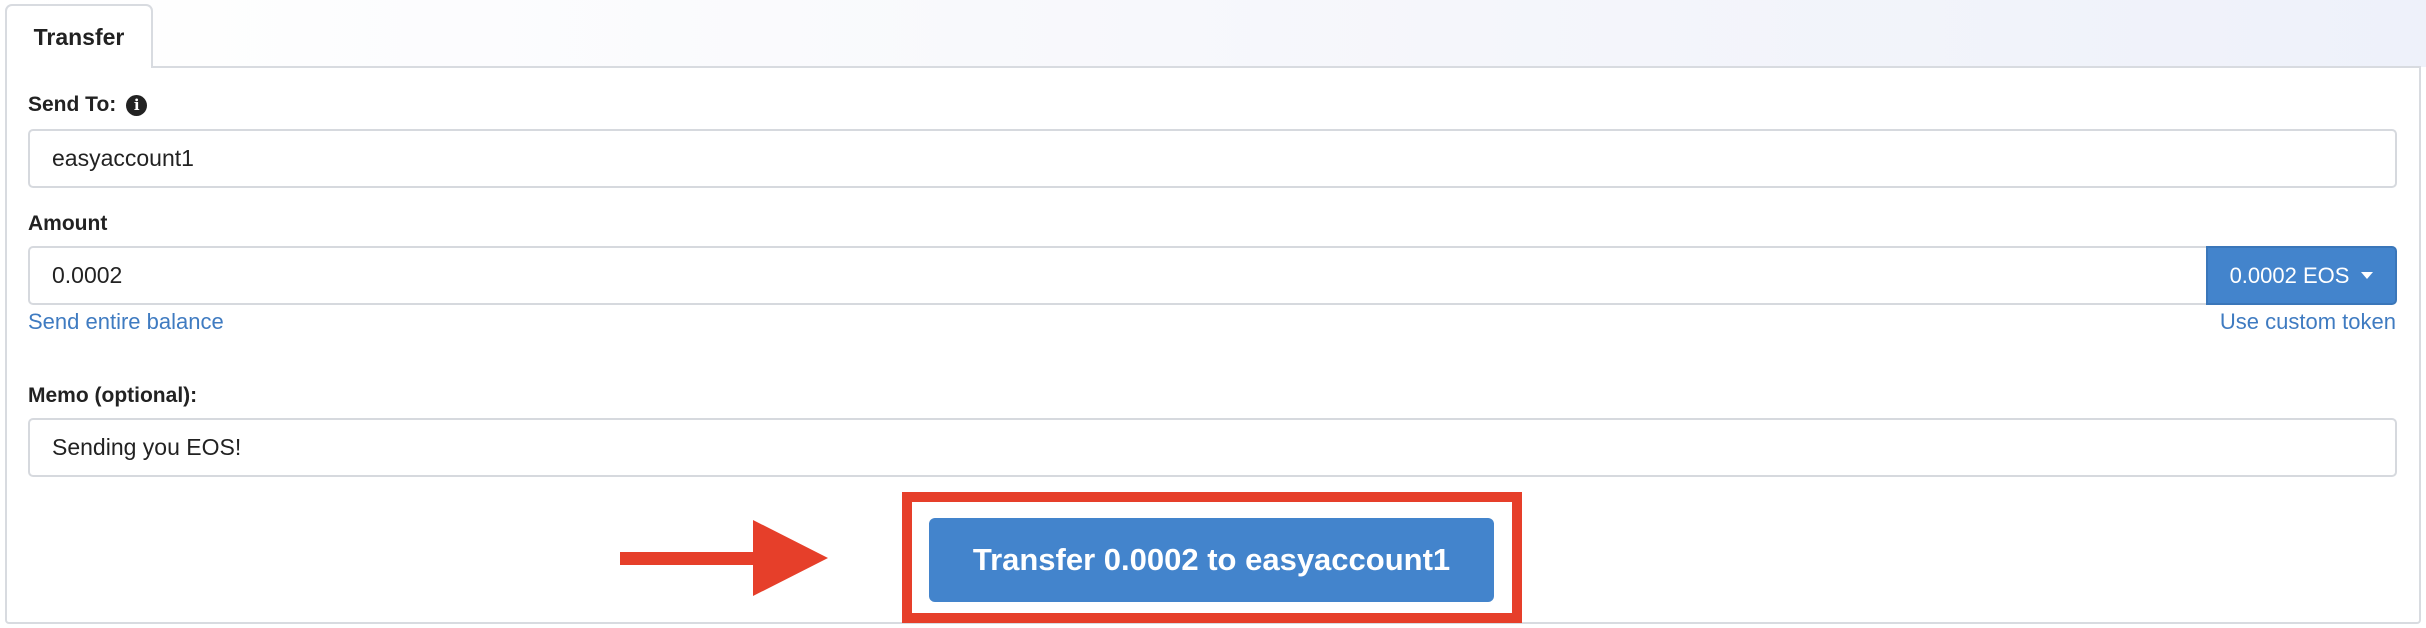 Image resolution: width=2426 pixels, height=628 pixels. I want to click on amount-value: 0.0002, so click(87, 275).